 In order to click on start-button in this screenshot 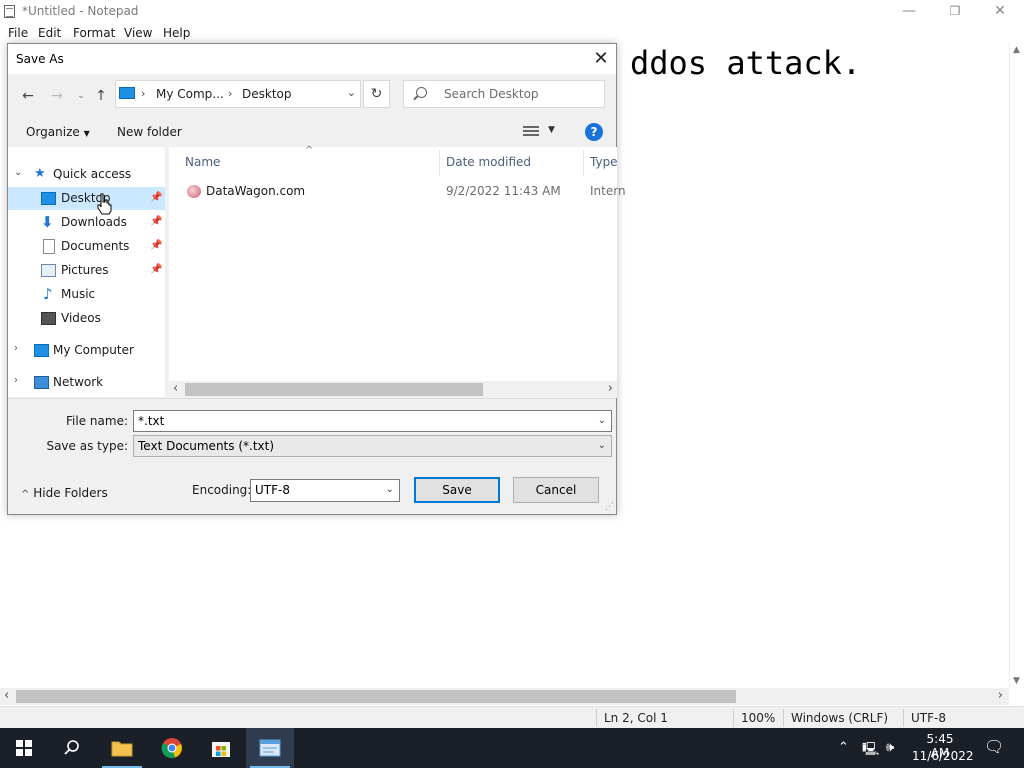, I will do `click(24, 748)`.